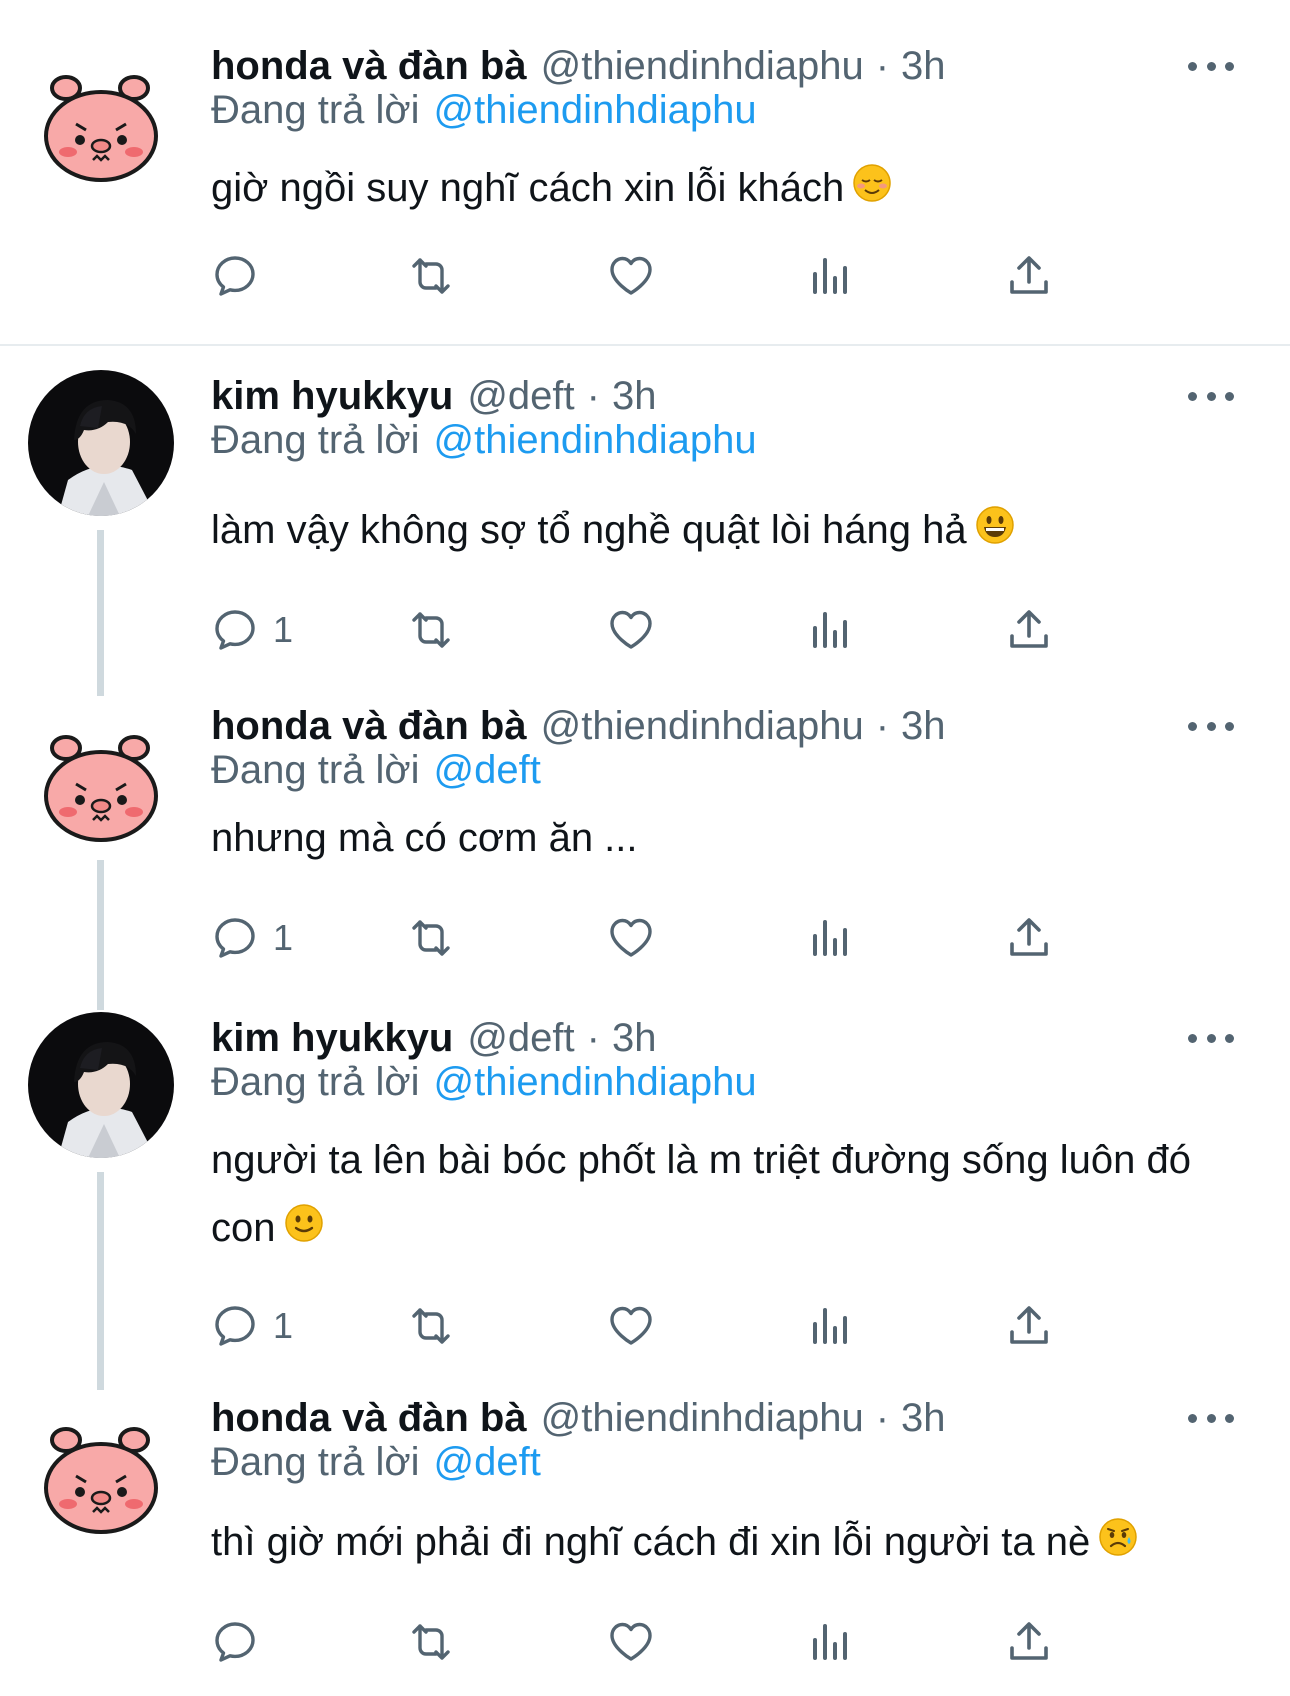  I want to click on tweet-header: kim hyukkyu @deft · 3h, so click(433, 1038).